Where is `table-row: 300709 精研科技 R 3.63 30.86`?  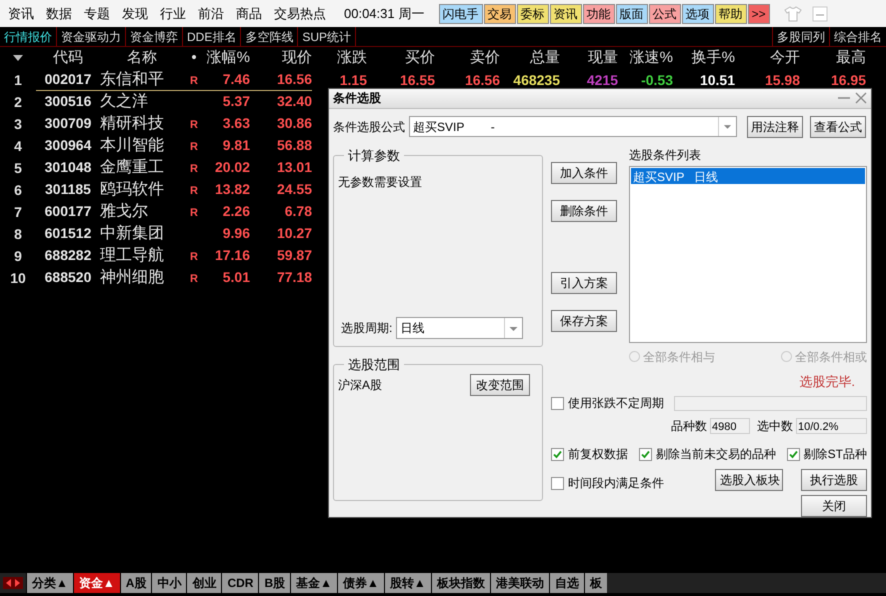
table-row: 300709 精研科技 R 3.63 30.86 is located at coordinates (174, 124).